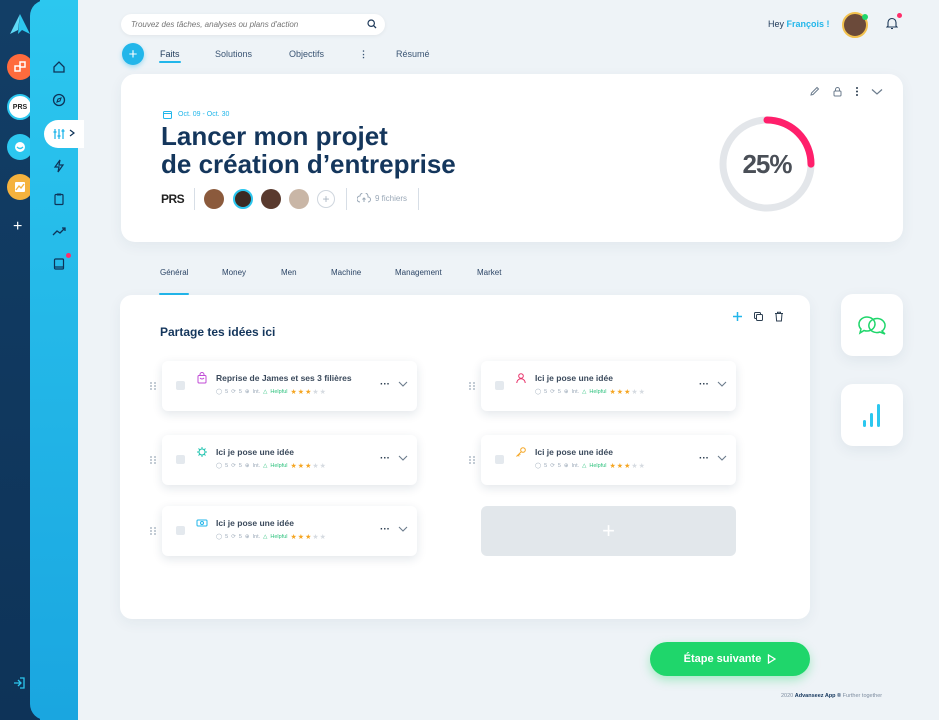 The width and height of the screenshot is (939, 720). Describe the element at coordinates (521, 378) in the screenshot. I see `person-icon` at that location.